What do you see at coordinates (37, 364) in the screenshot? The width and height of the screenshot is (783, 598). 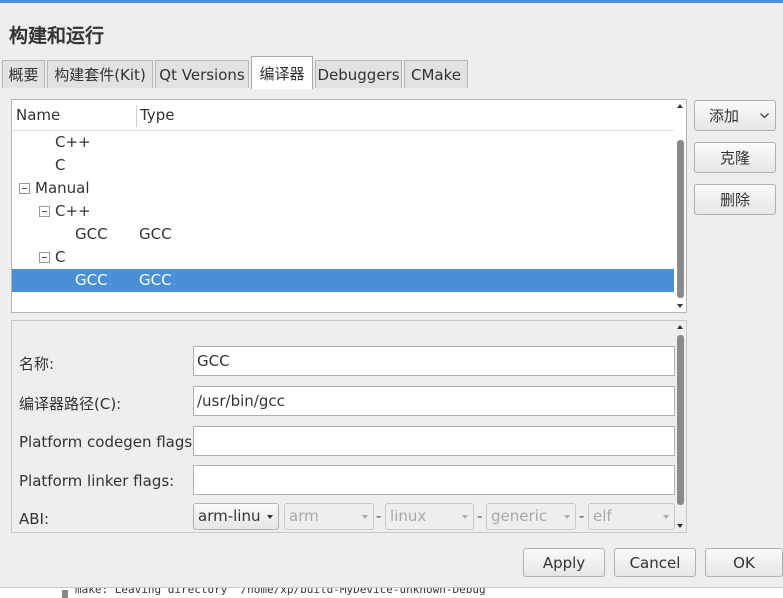 I see `name-label: 名称:` at bounding box center [37, 364].